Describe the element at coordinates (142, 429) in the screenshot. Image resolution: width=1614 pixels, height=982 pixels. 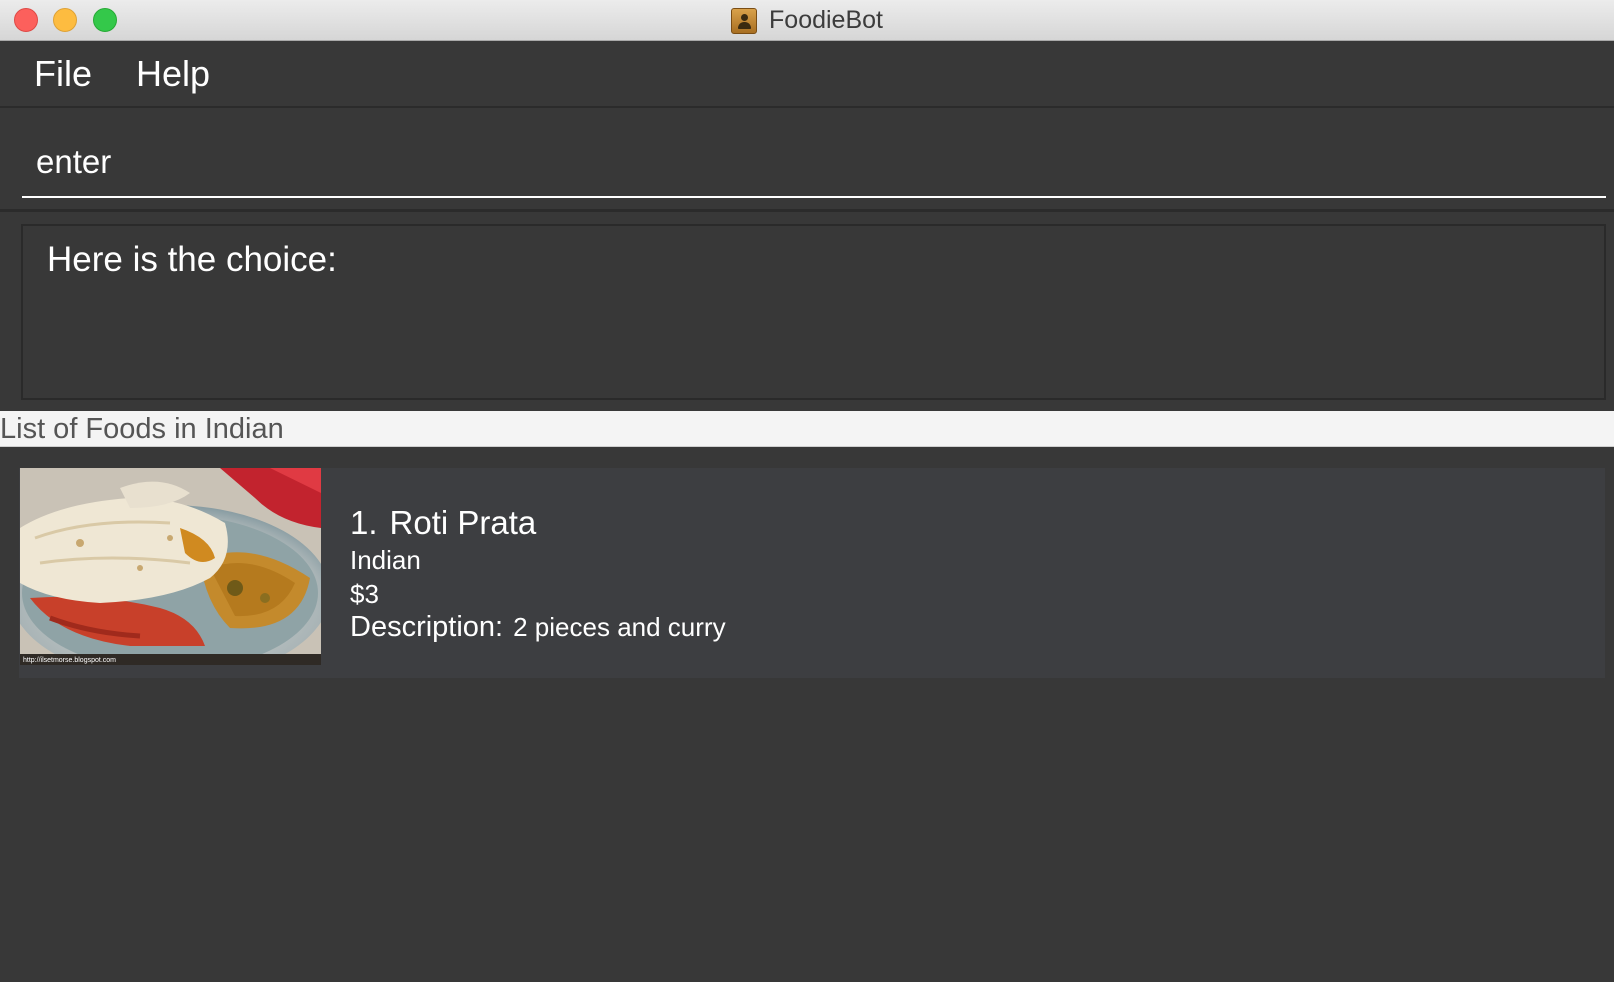
I see `food-list-title: List of Foods in Indian` at that location.